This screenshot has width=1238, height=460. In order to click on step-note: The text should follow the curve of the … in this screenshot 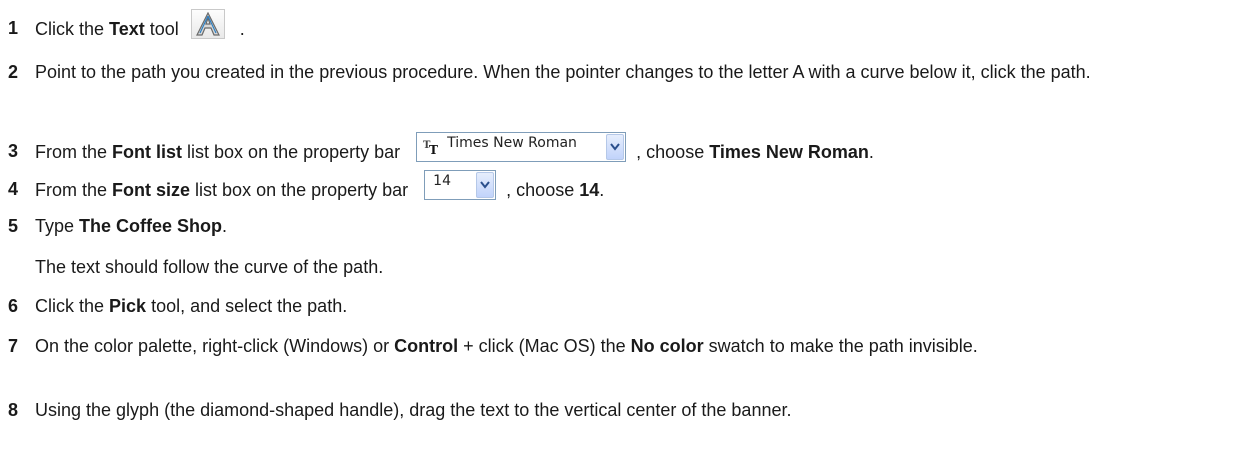, I will do `click(209, 267)`.